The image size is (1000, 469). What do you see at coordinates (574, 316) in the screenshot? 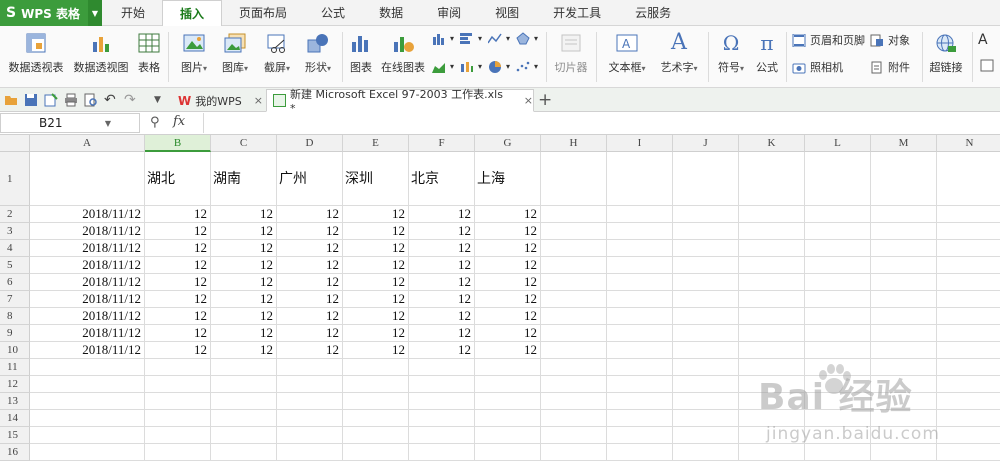
I see `cell-h8` at bounding box center [574, 316].